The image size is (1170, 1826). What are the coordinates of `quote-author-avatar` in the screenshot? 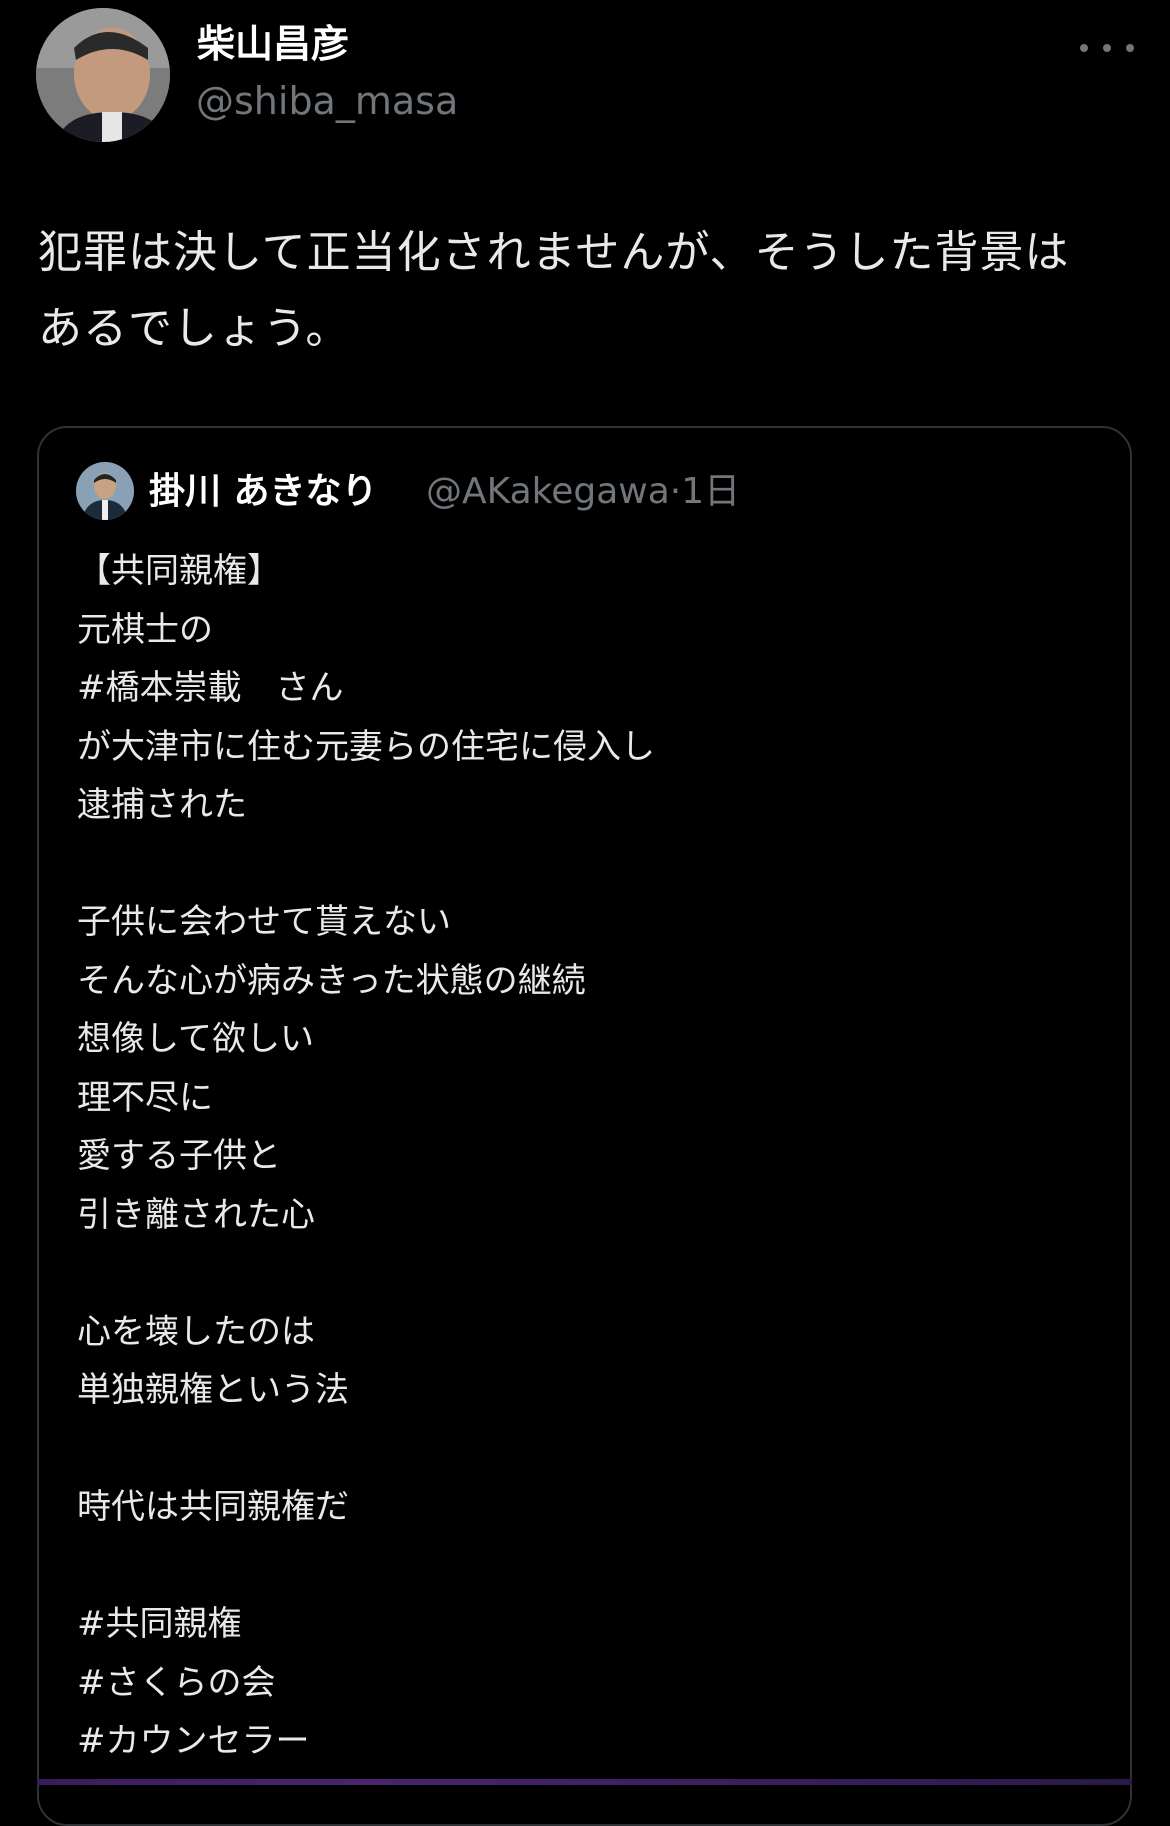 It's located at (105, 491).